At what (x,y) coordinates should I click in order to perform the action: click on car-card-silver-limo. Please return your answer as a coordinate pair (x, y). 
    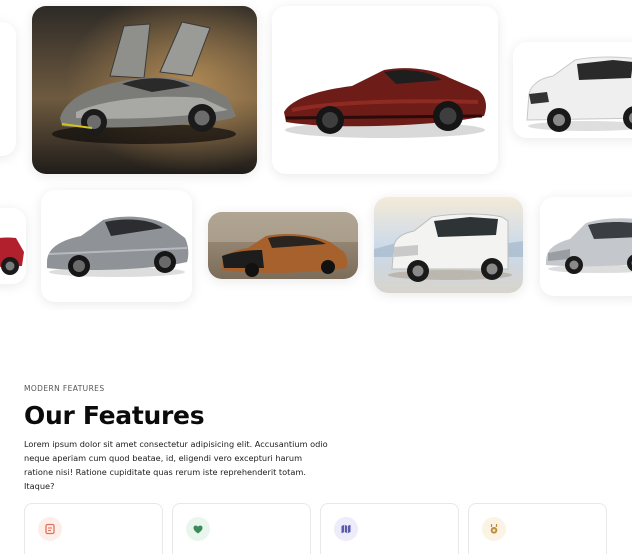
    Looking at the image, I should click on (586, 246).